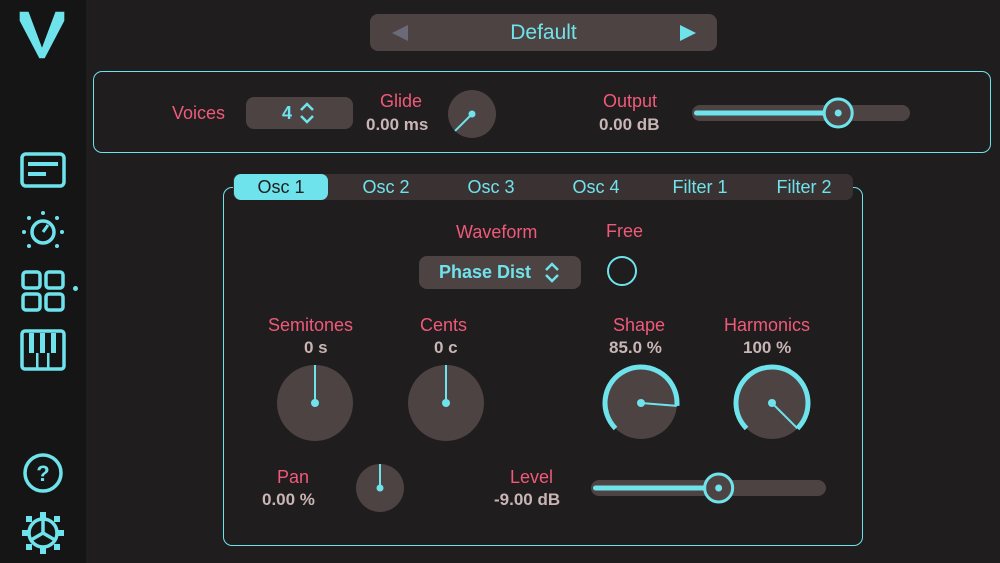  I want to click on glide-knob, so click(472, 114).